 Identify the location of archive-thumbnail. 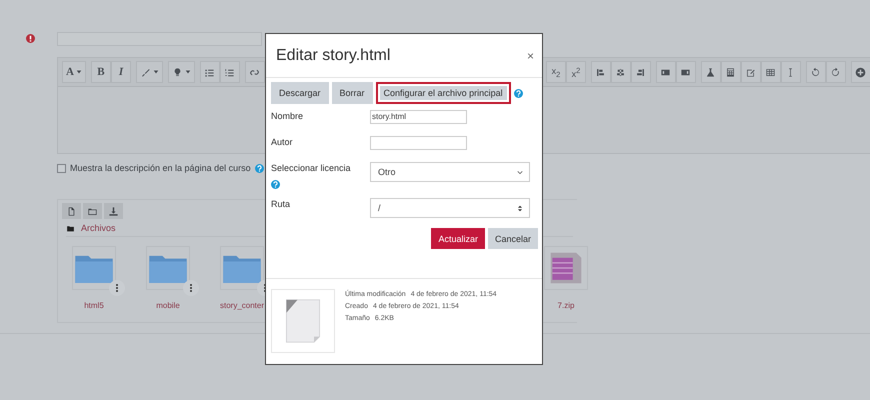
(566, 268).